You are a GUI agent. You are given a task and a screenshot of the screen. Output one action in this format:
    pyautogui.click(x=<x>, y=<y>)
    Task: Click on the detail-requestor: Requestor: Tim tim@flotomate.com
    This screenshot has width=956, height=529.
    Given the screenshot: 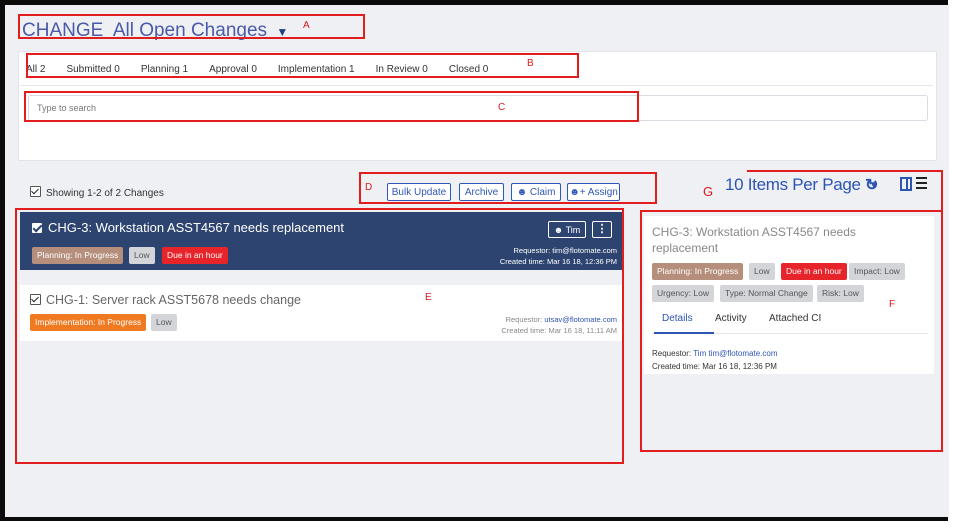 What is the action you would take?
    pyautogui.click(x=715, y=353)
    